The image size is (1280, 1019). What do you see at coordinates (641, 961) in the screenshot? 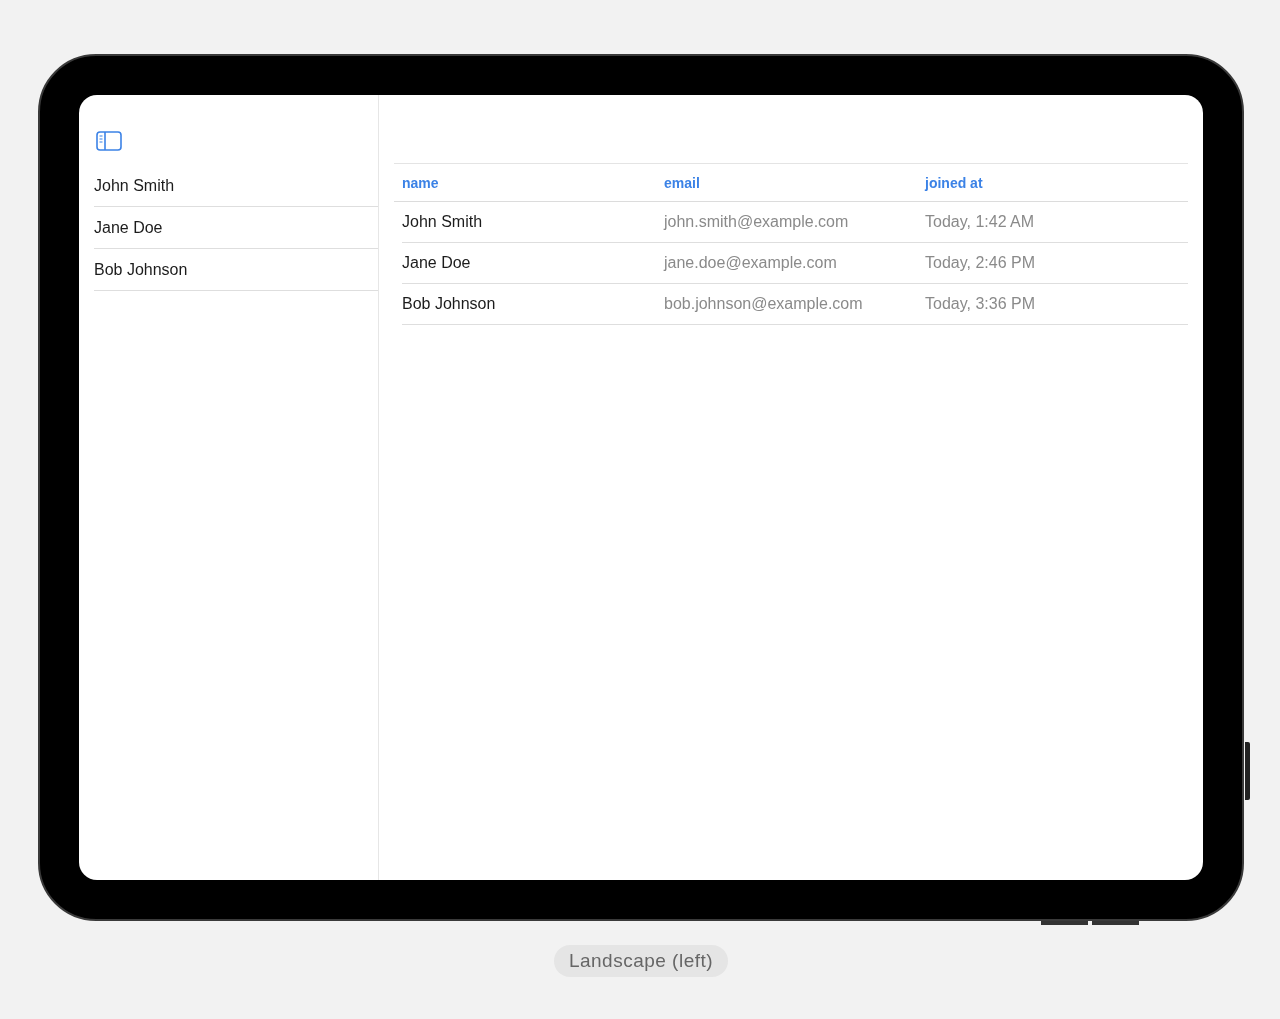
I see `orientation-label: Landscape (left)` at bounding box center [641, 961].